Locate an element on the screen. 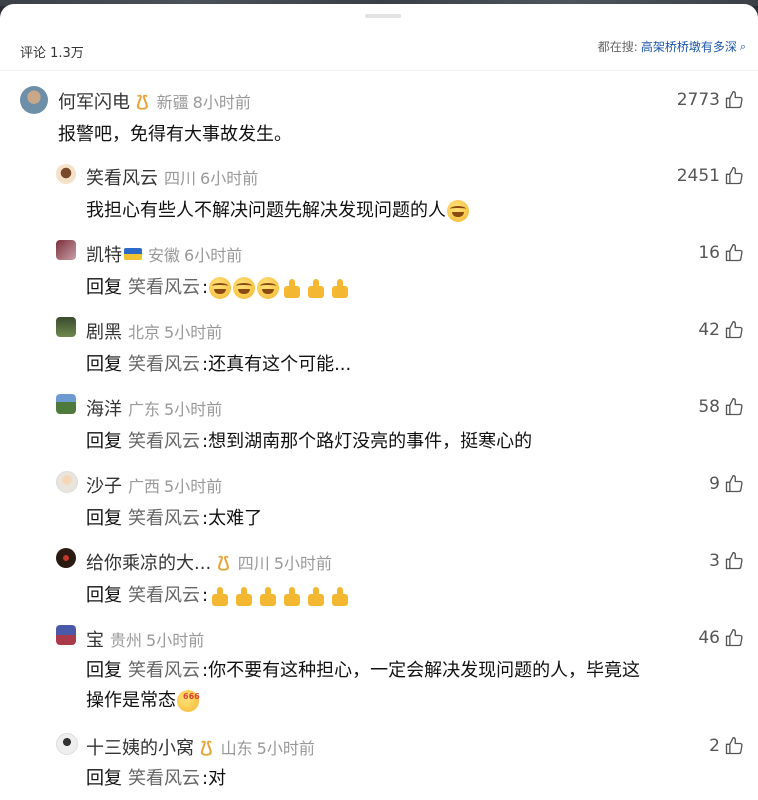  like-button: 9 is located at coordinates (726, 484).